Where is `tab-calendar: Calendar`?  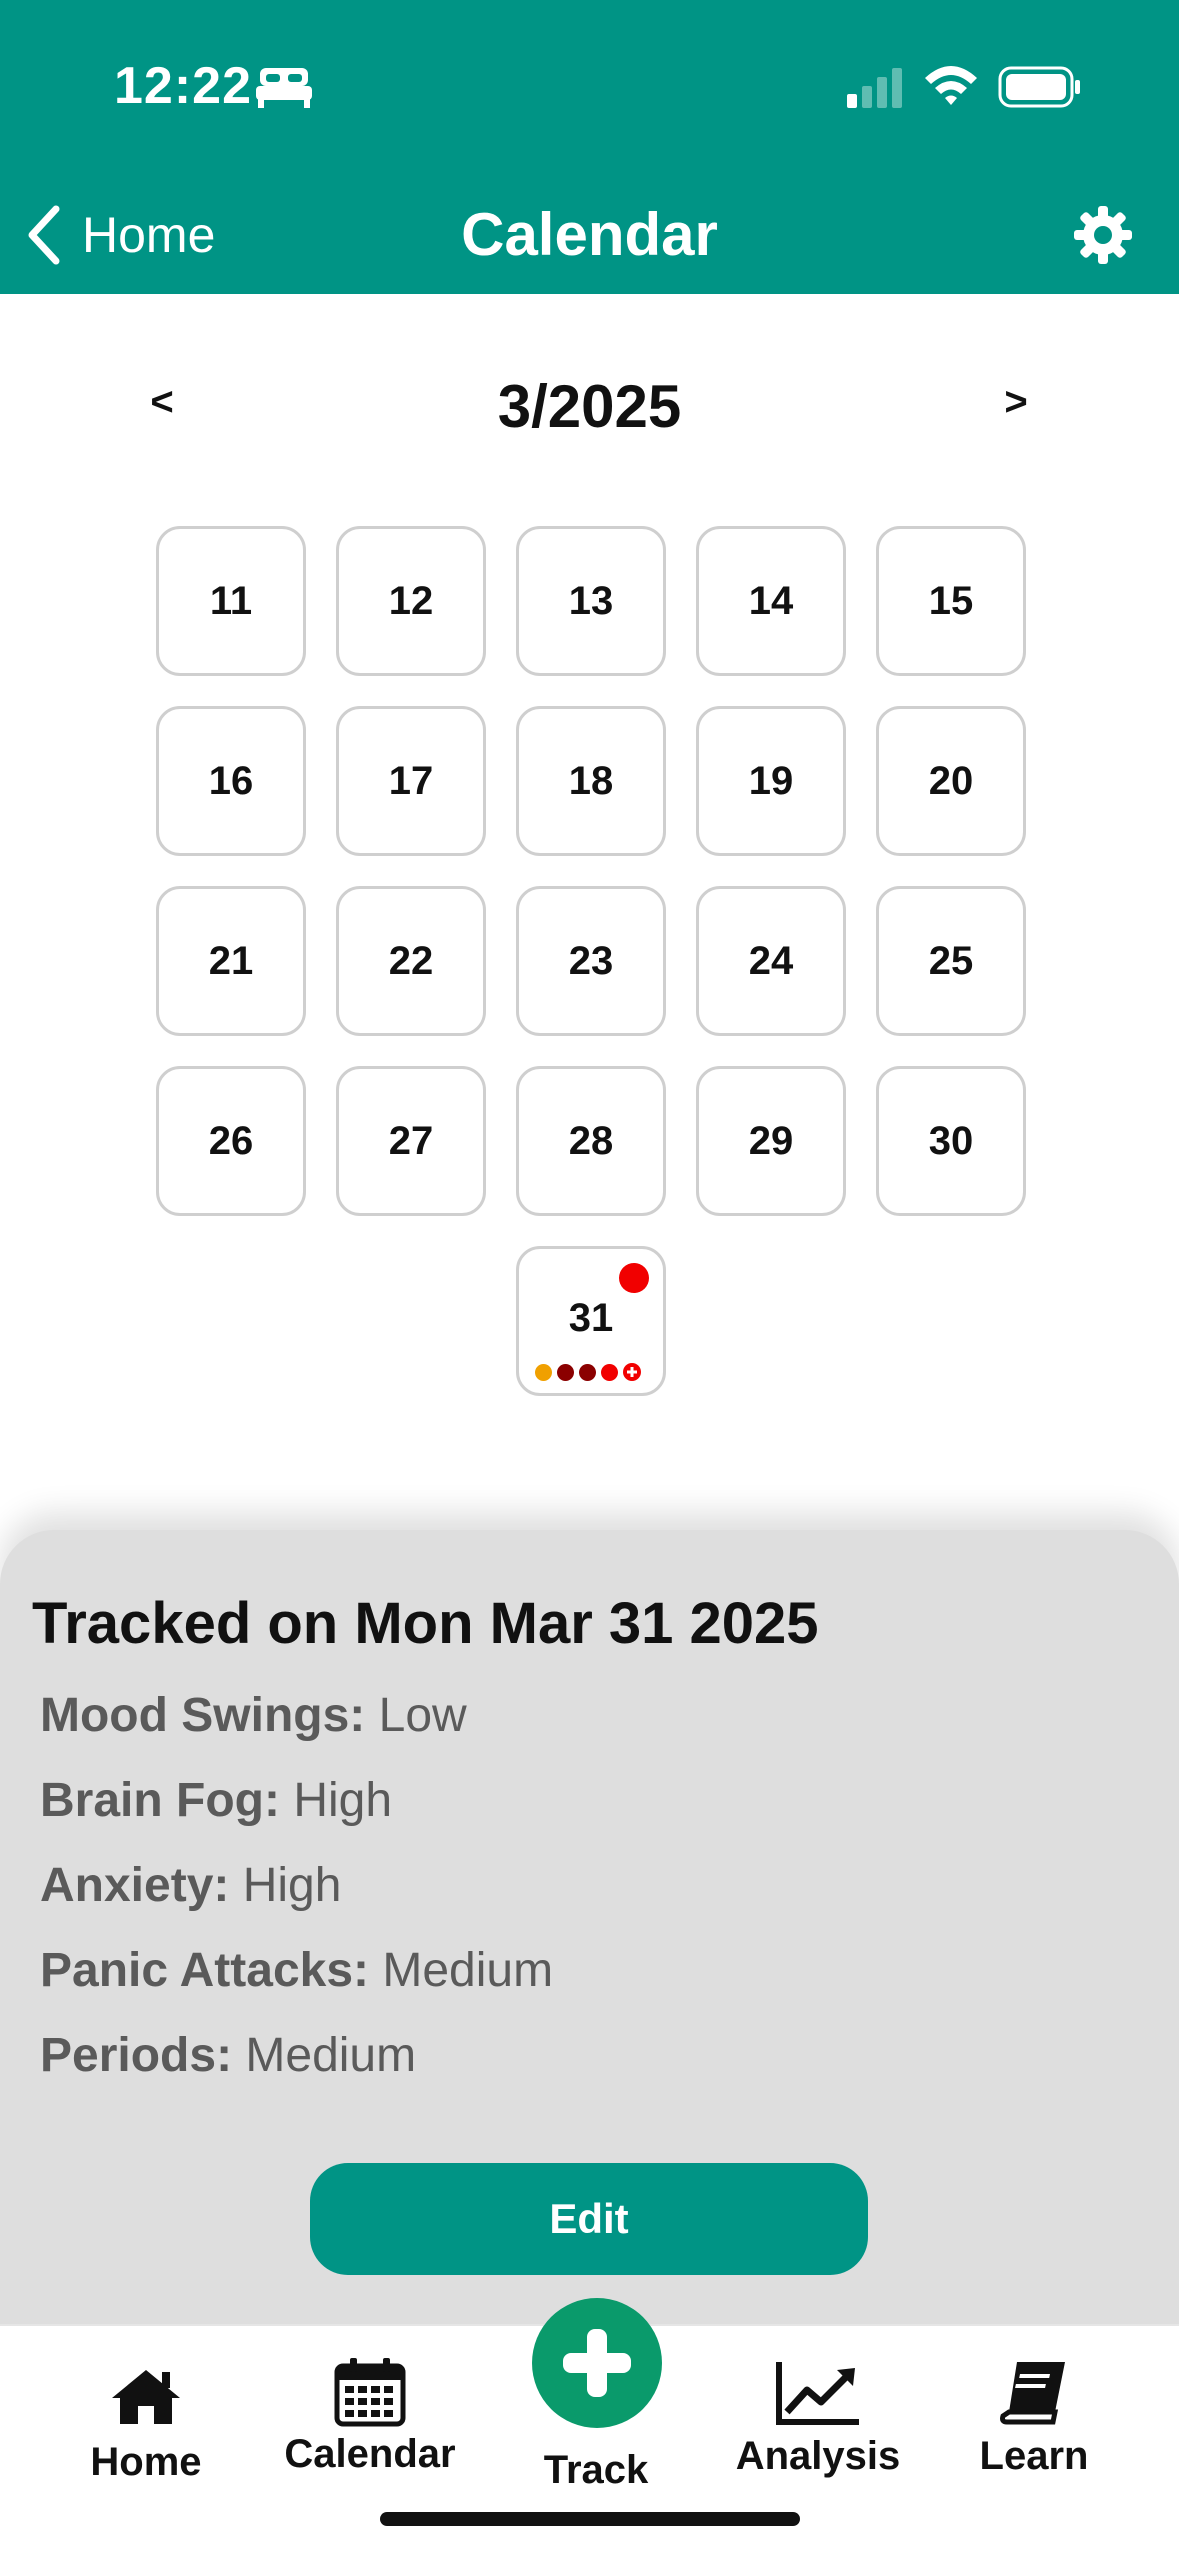
tab-calendar: Calendar is located at coordinates (370, 2417).